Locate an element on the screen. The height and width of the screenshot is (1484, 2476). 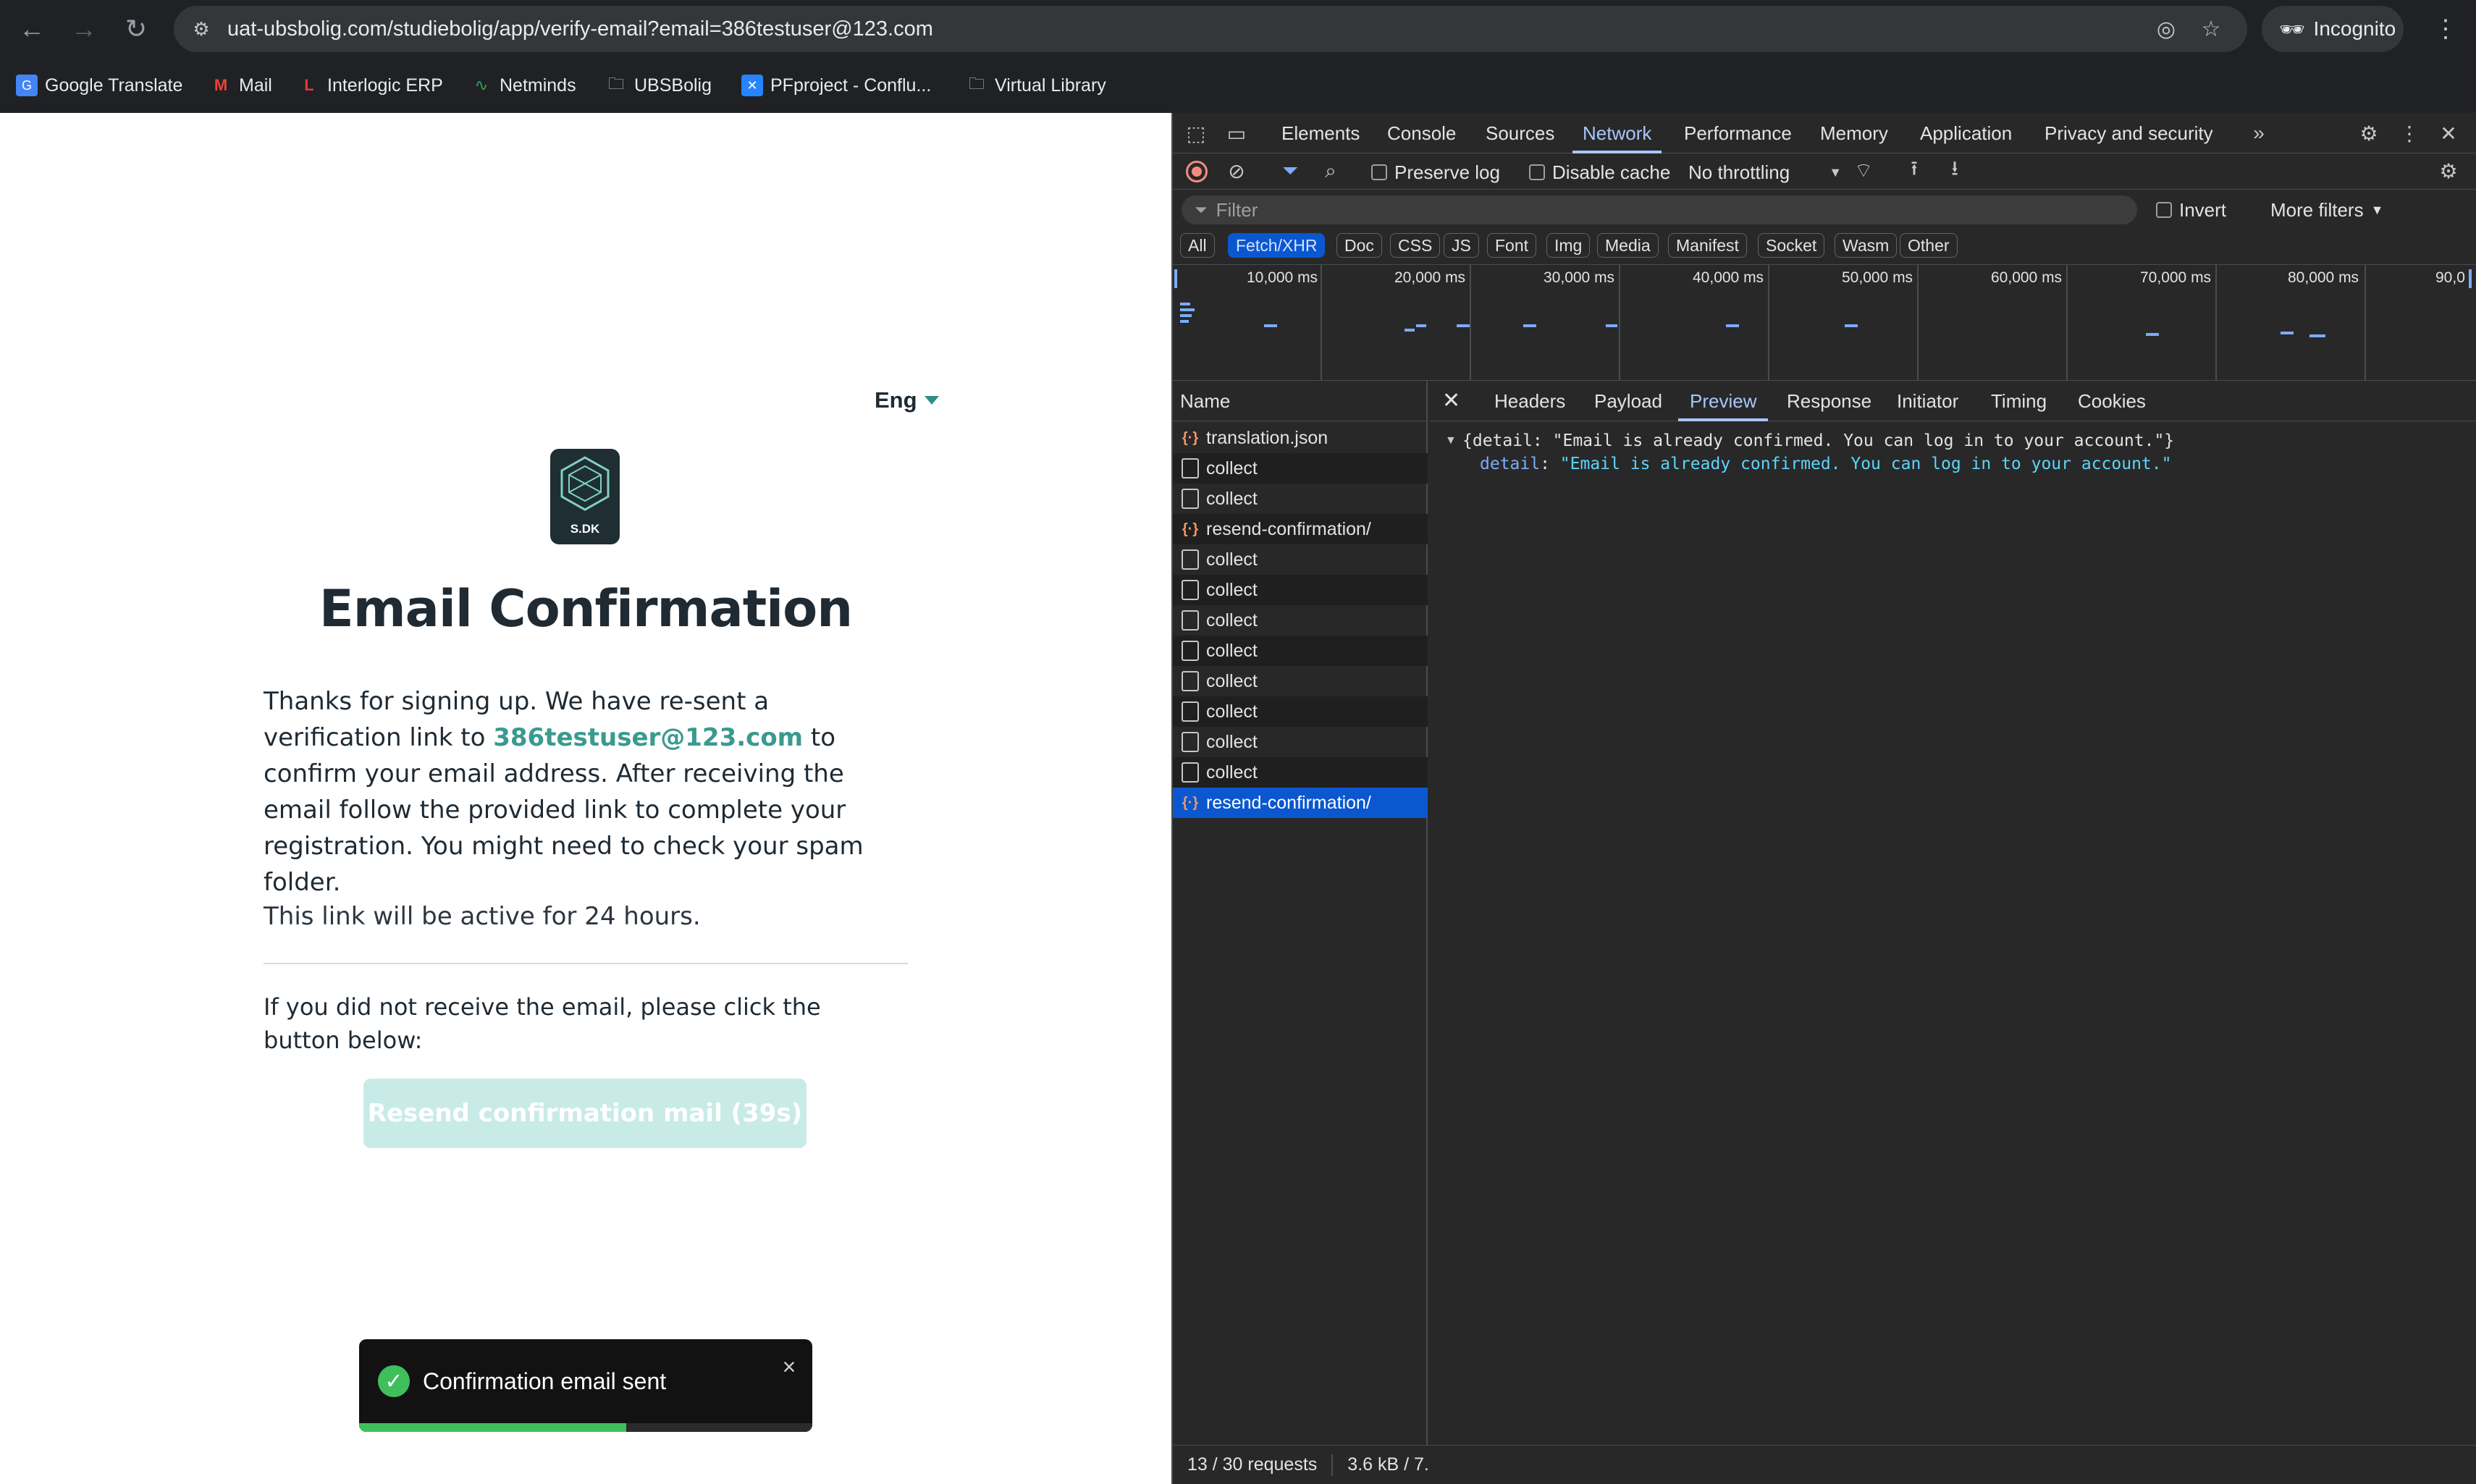
type-filter-font: Font is located at coordinates (1512, 245).